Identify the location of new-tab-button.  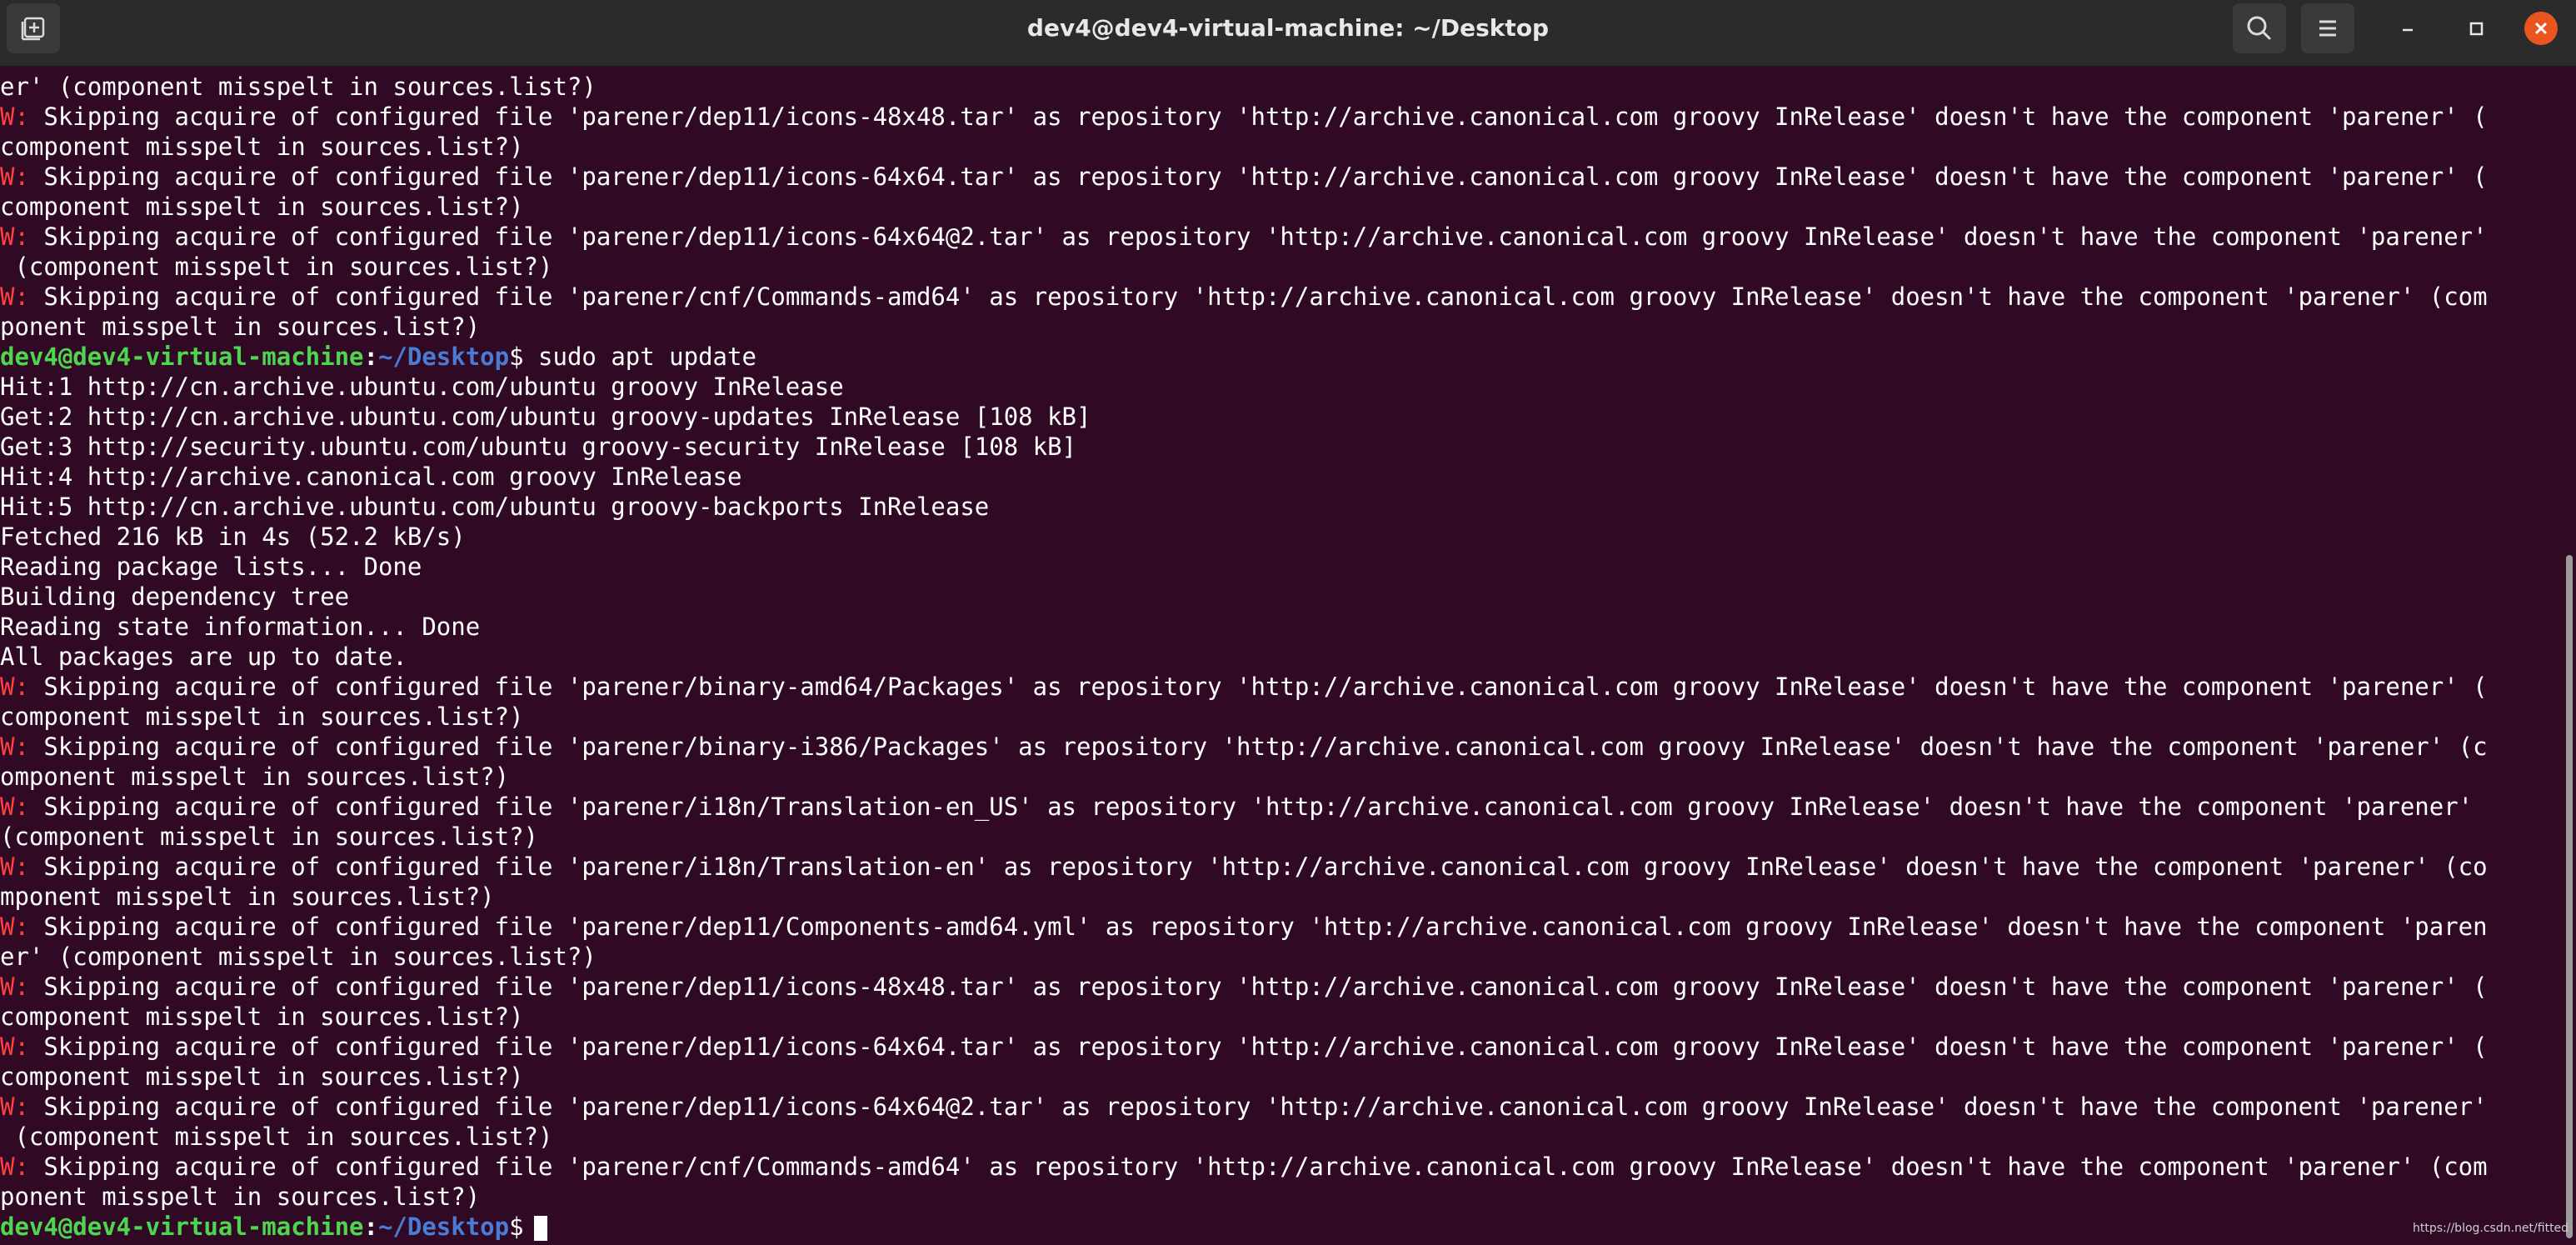
(33, 28).